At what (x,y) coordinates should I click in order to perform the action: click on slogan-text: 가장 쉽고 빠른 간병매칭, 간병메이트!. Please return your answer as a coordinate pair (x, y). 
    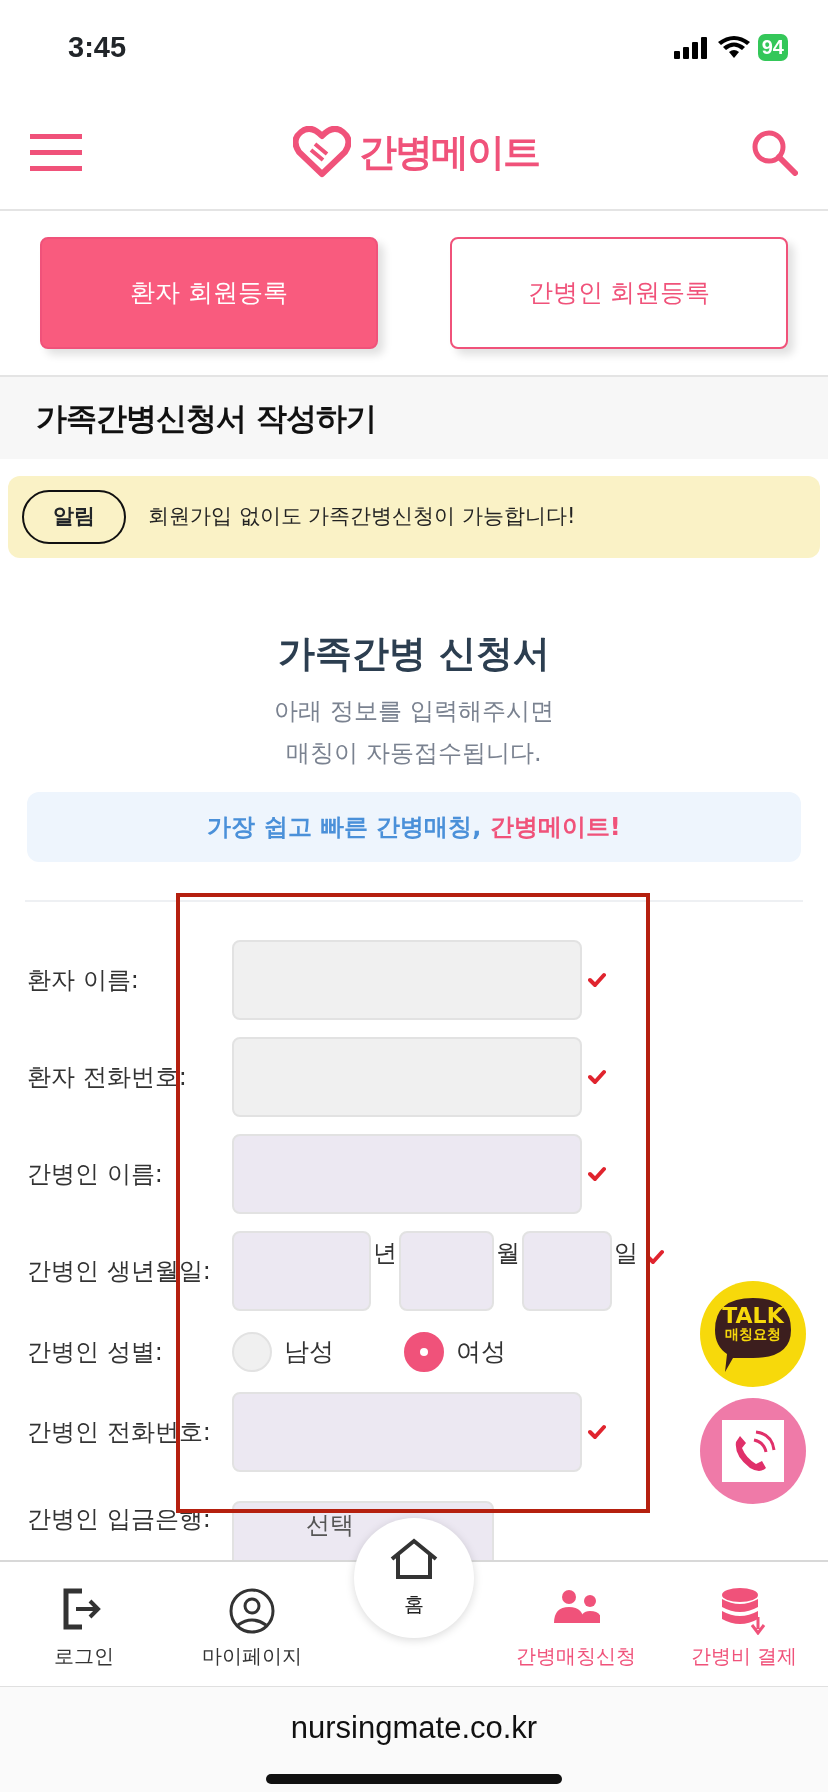
    Looking at the image, I should click on (414, 827).